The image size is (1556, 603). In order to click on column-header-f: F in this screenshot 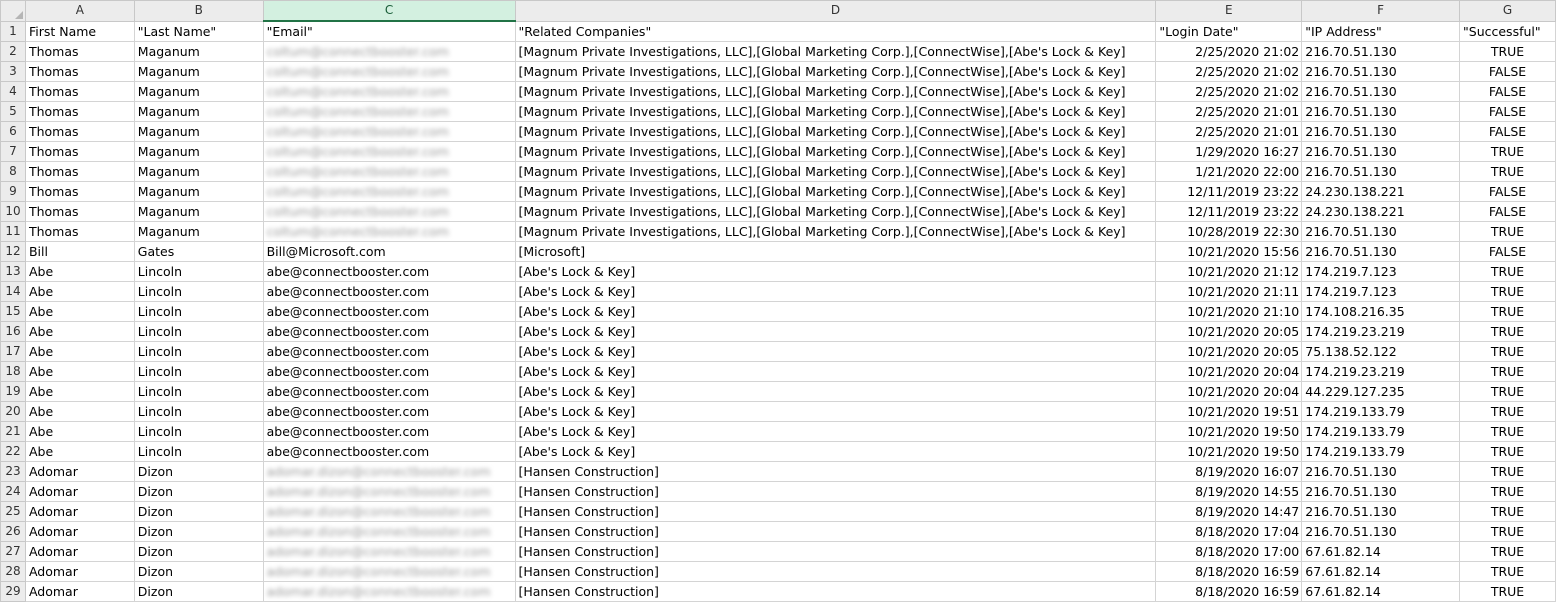, I will do `click(1381, 11)`.